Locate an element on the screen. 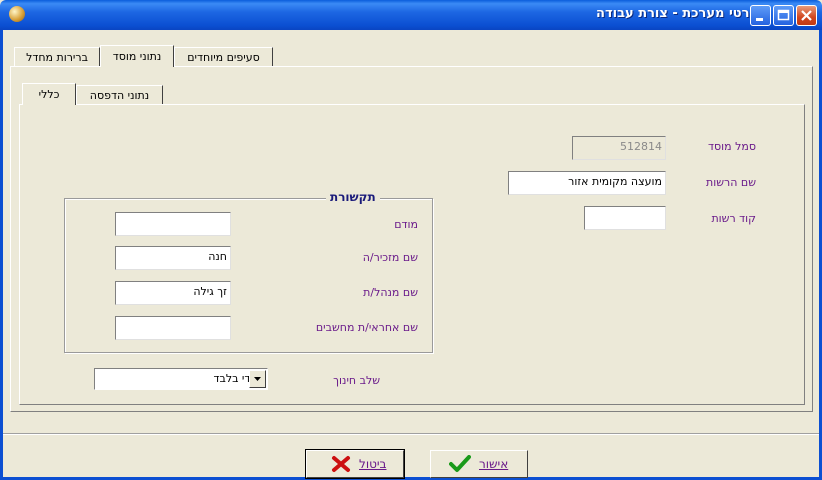  tab-institution-data: נתוני מוסד is located at coordinates (137, 56).